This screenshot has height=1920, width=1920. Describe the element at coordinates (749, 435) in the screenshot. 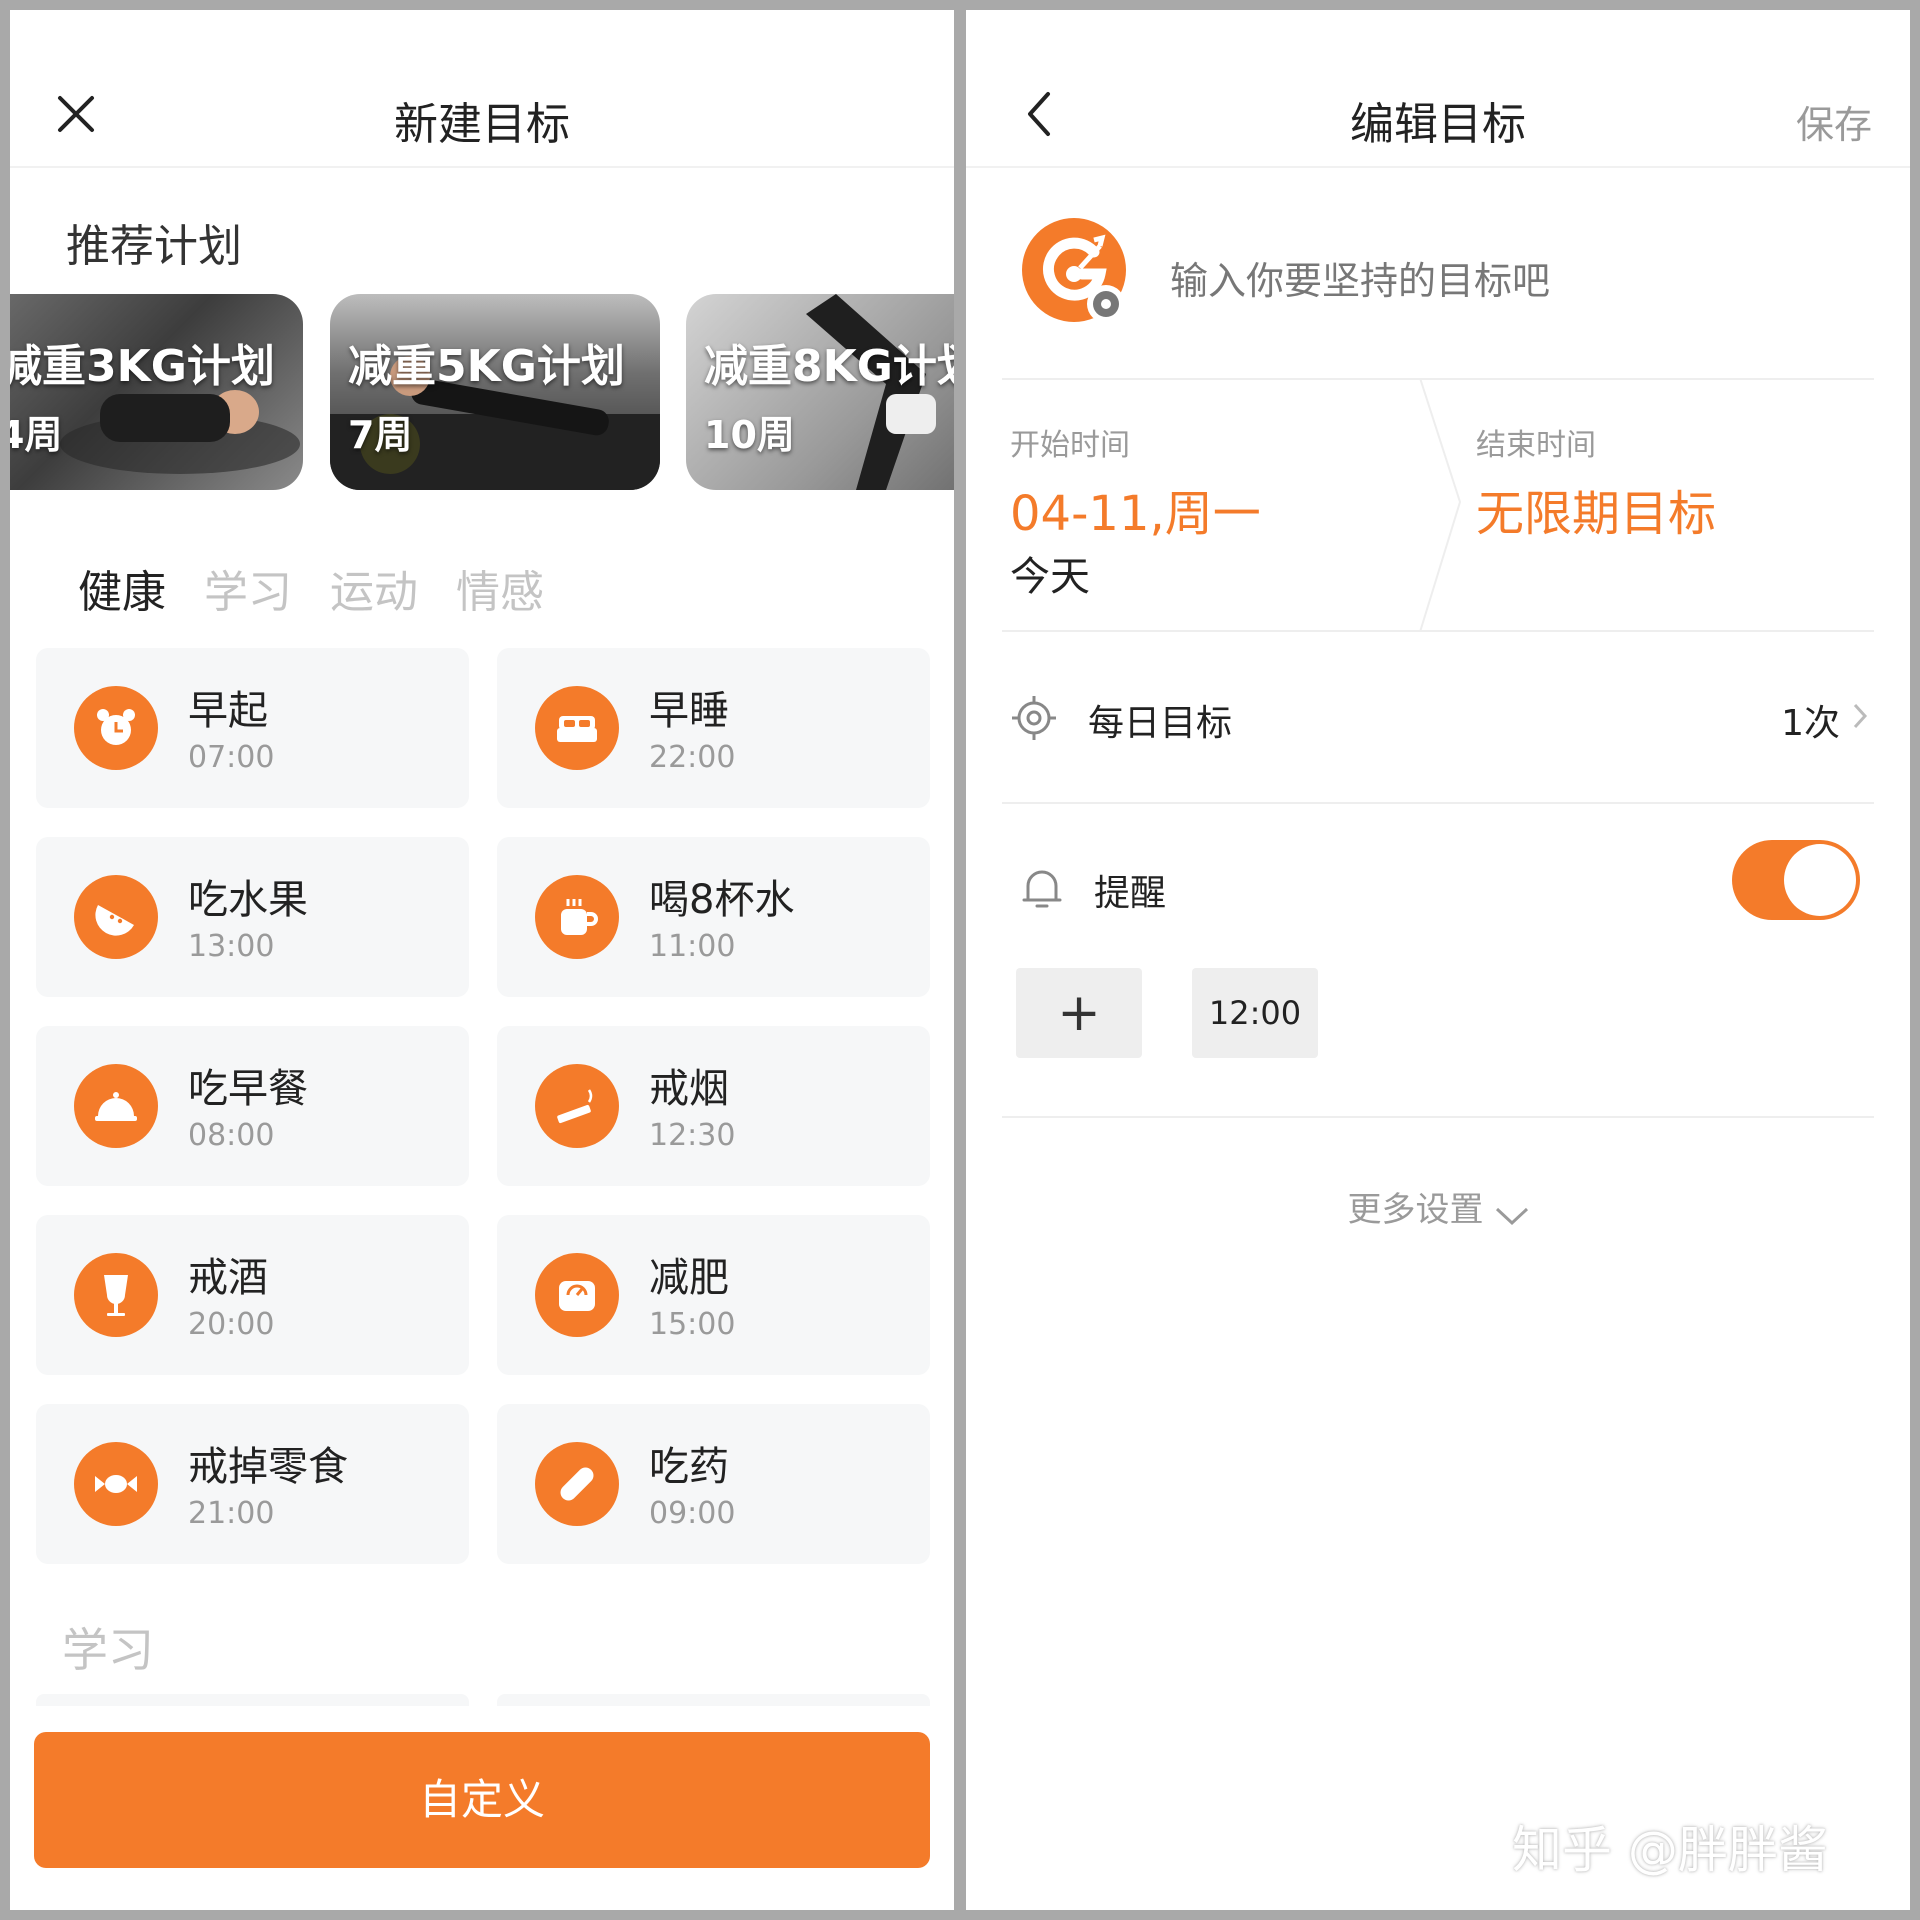

I see `plan-weeks: 10周` at that location.